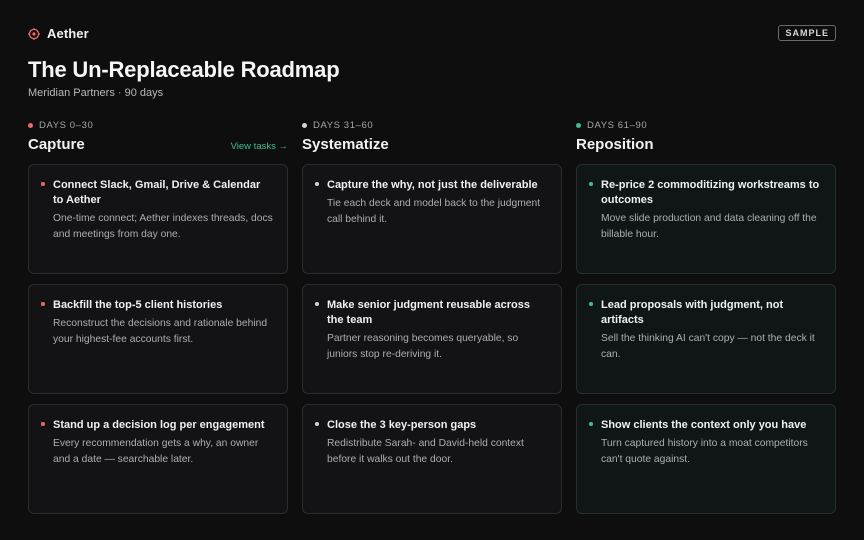 The height and width of the screenshot is (540, 864). What do you see at coordinates (259, 146) in the screenshot?
I see `view-tasks-link: View tasks →` at bounding box center [259, 146].